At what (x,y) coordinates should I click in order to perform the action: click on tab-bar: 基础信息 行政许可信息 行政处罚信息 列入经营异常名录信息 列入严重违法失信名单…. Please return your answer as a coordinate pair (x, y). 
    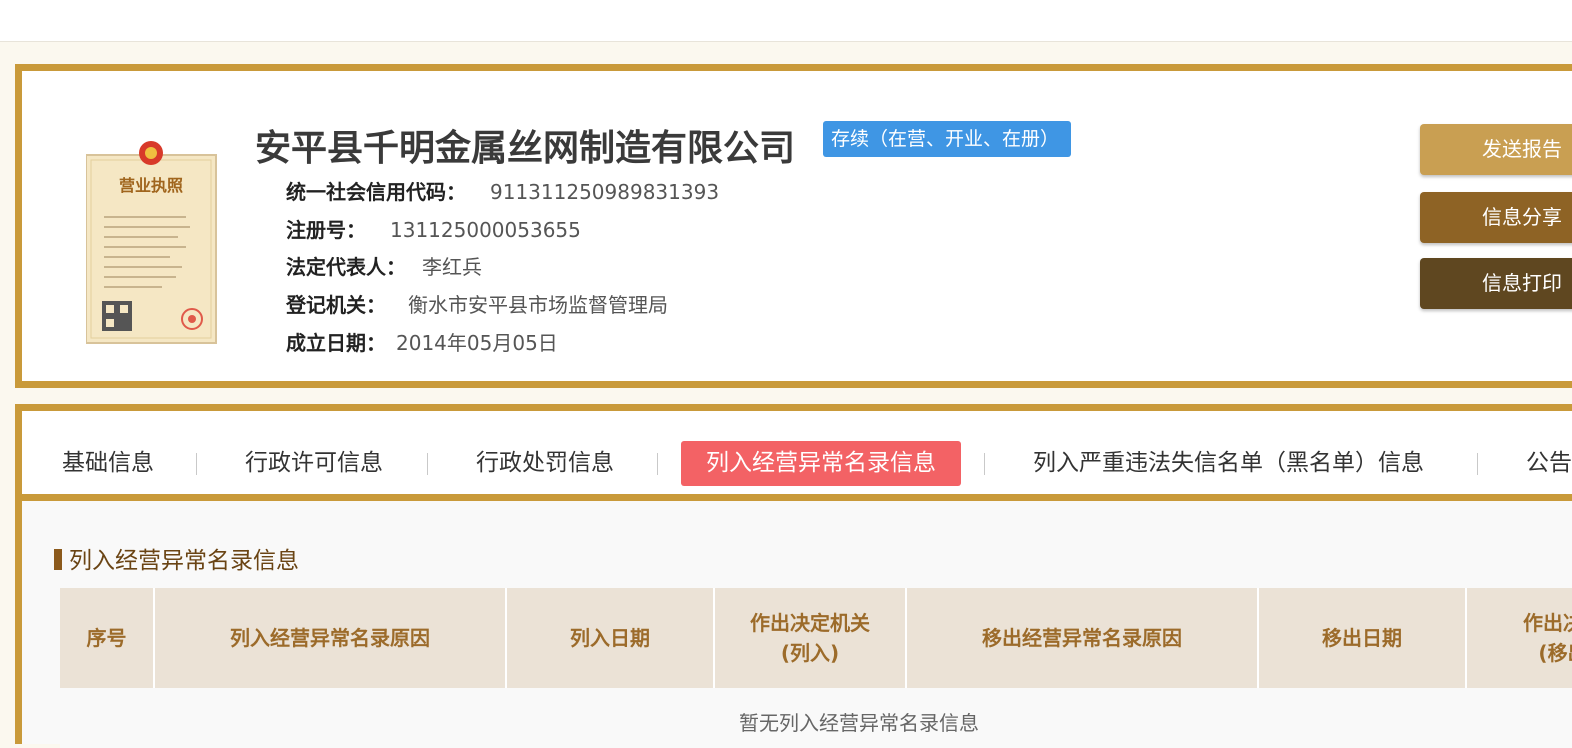
    Looking at the image, I should click on (797, 456).